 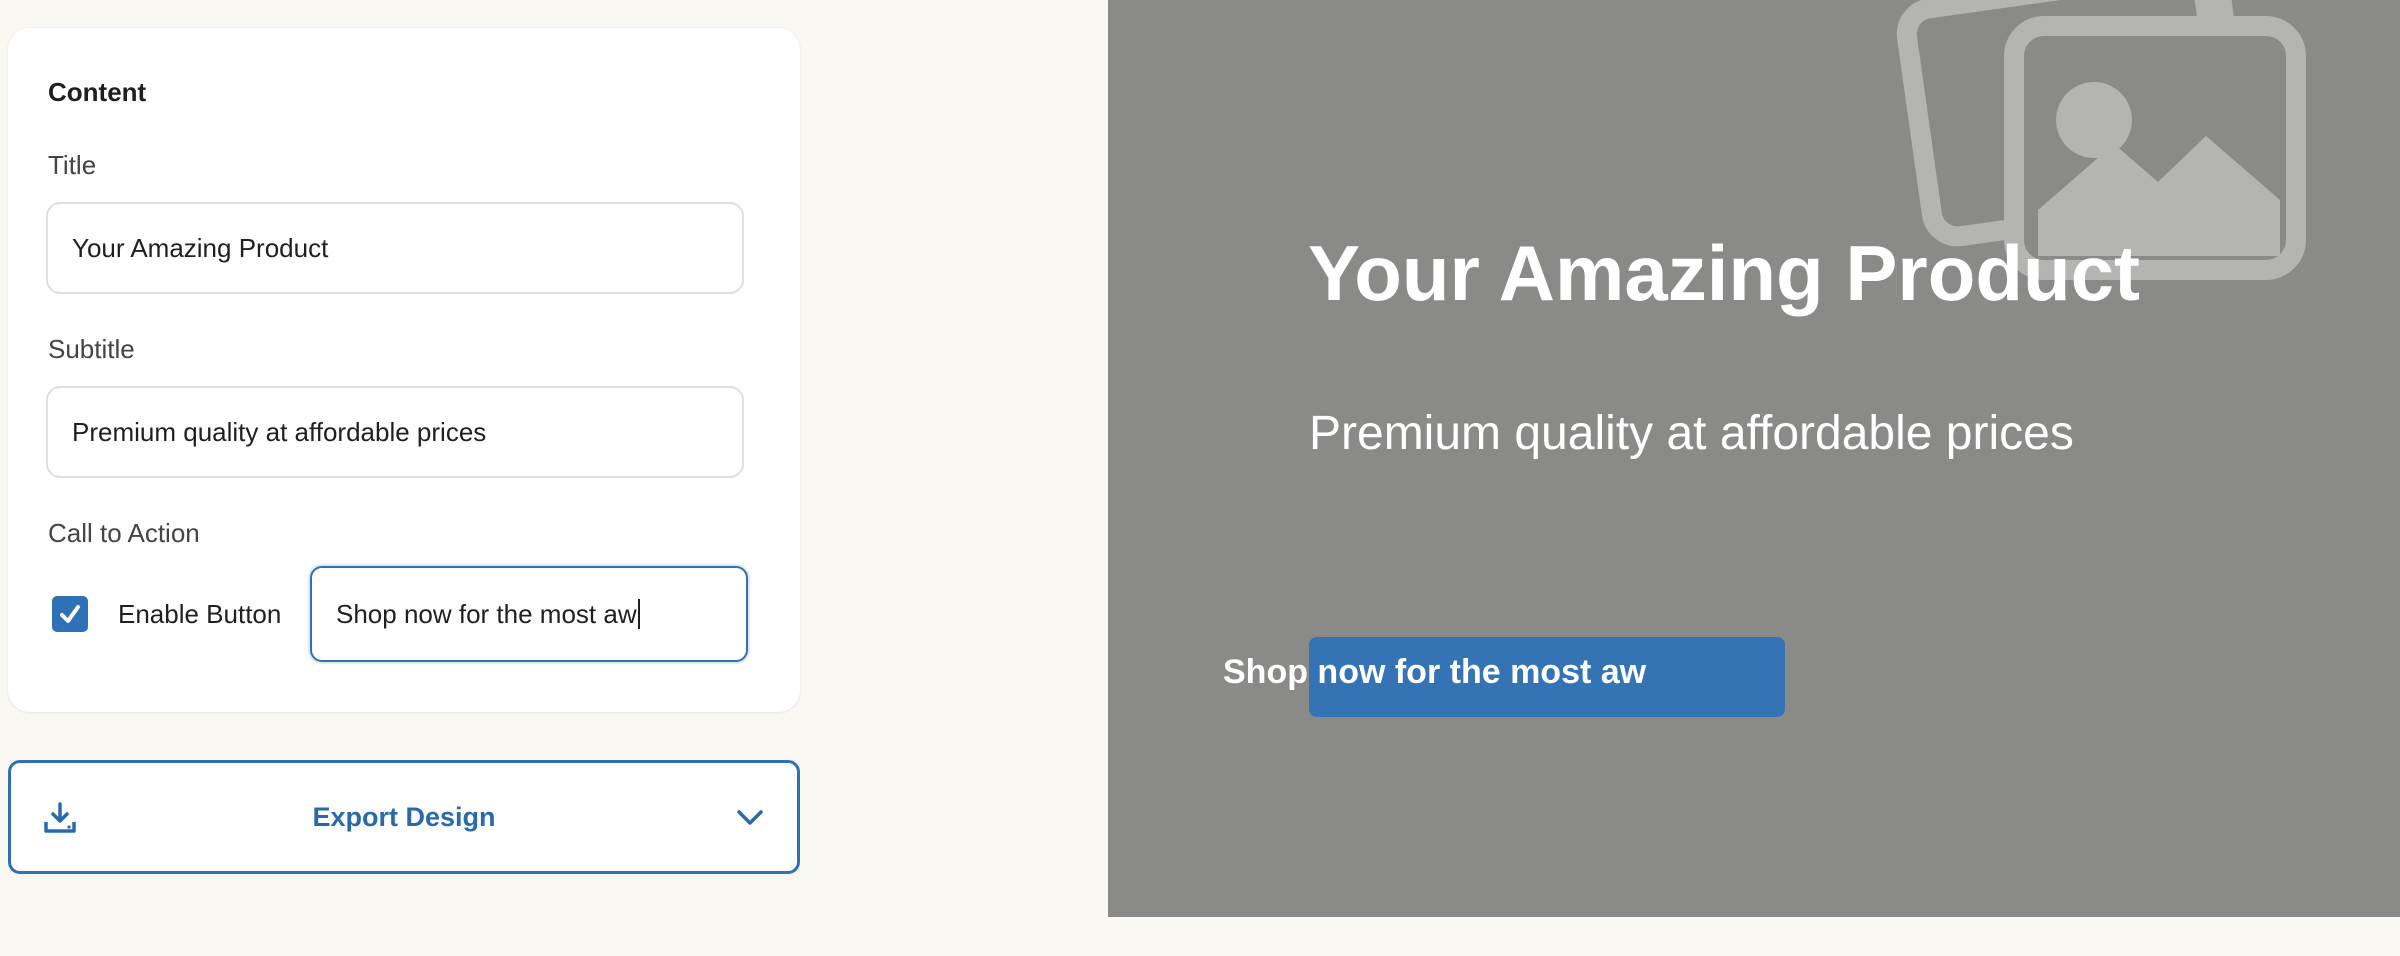 I want to click on preview-cta-text: Shop now for the most aw, so click(x=1435, y=672).